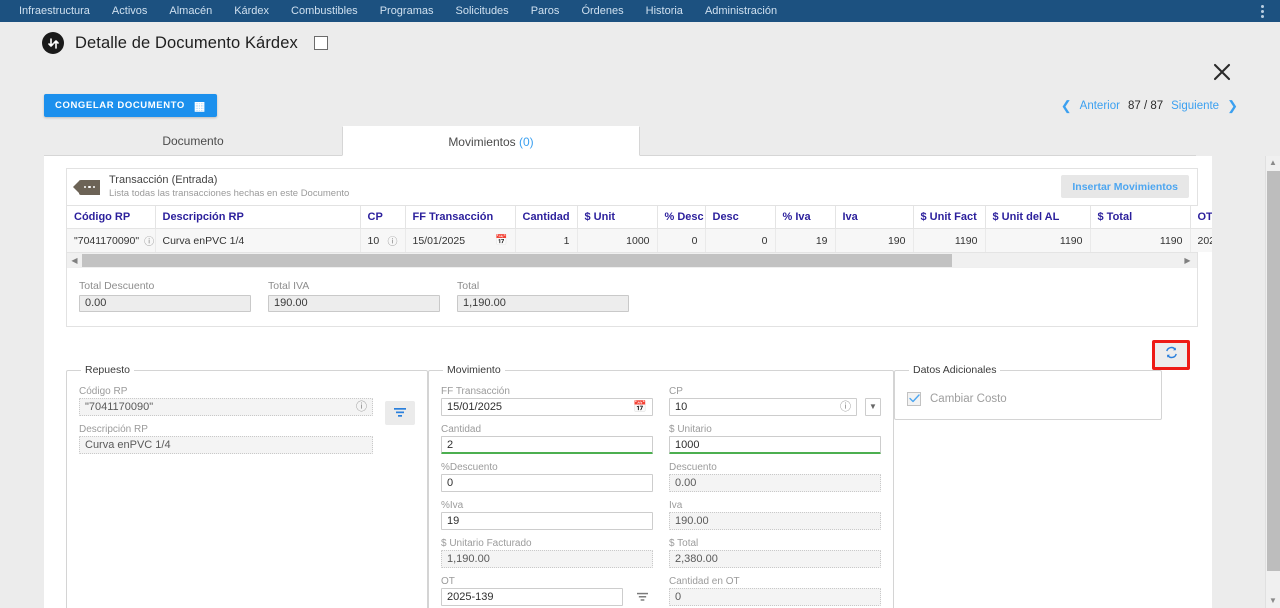 The width and height of the screenshot is (1280, 608). Describe the element at coordinates (129, 11) in the screenshot. I see `nav-item-activos: Activos` at that location.